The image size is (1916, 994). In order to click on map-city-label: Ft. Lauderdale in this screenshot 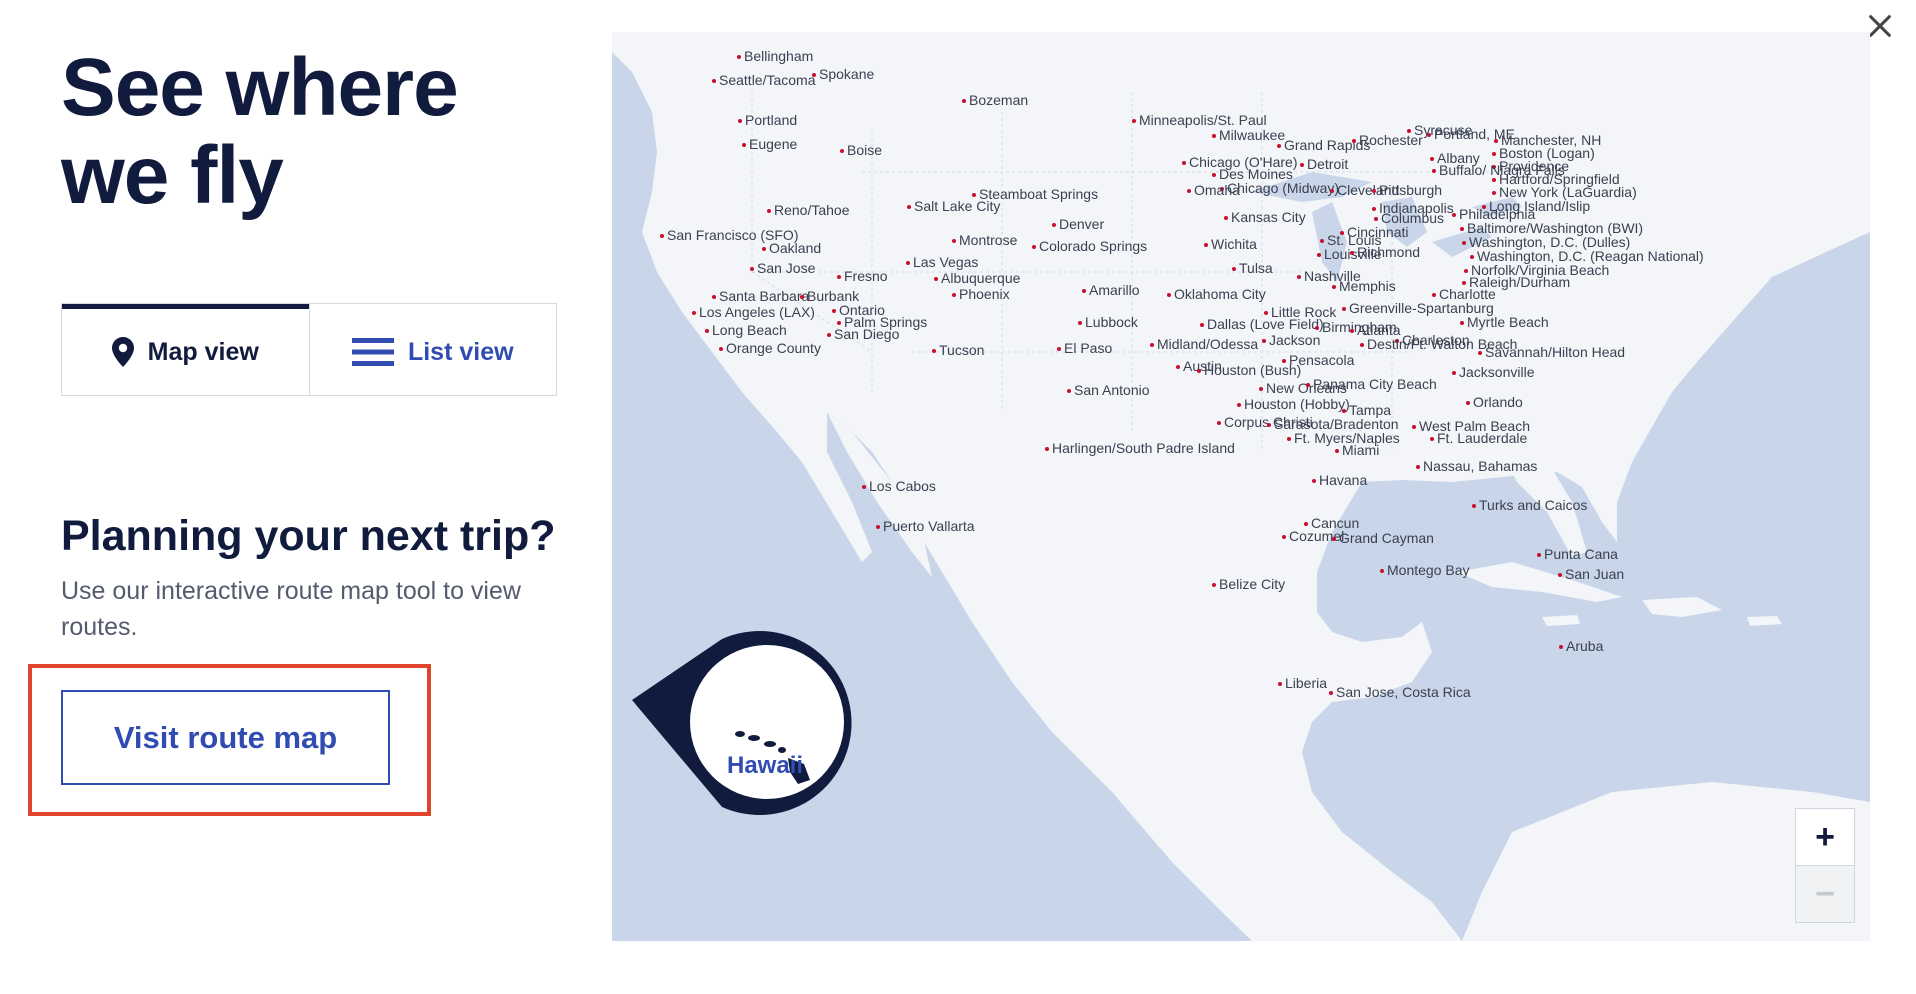, I will do `click(1478, 438)`.